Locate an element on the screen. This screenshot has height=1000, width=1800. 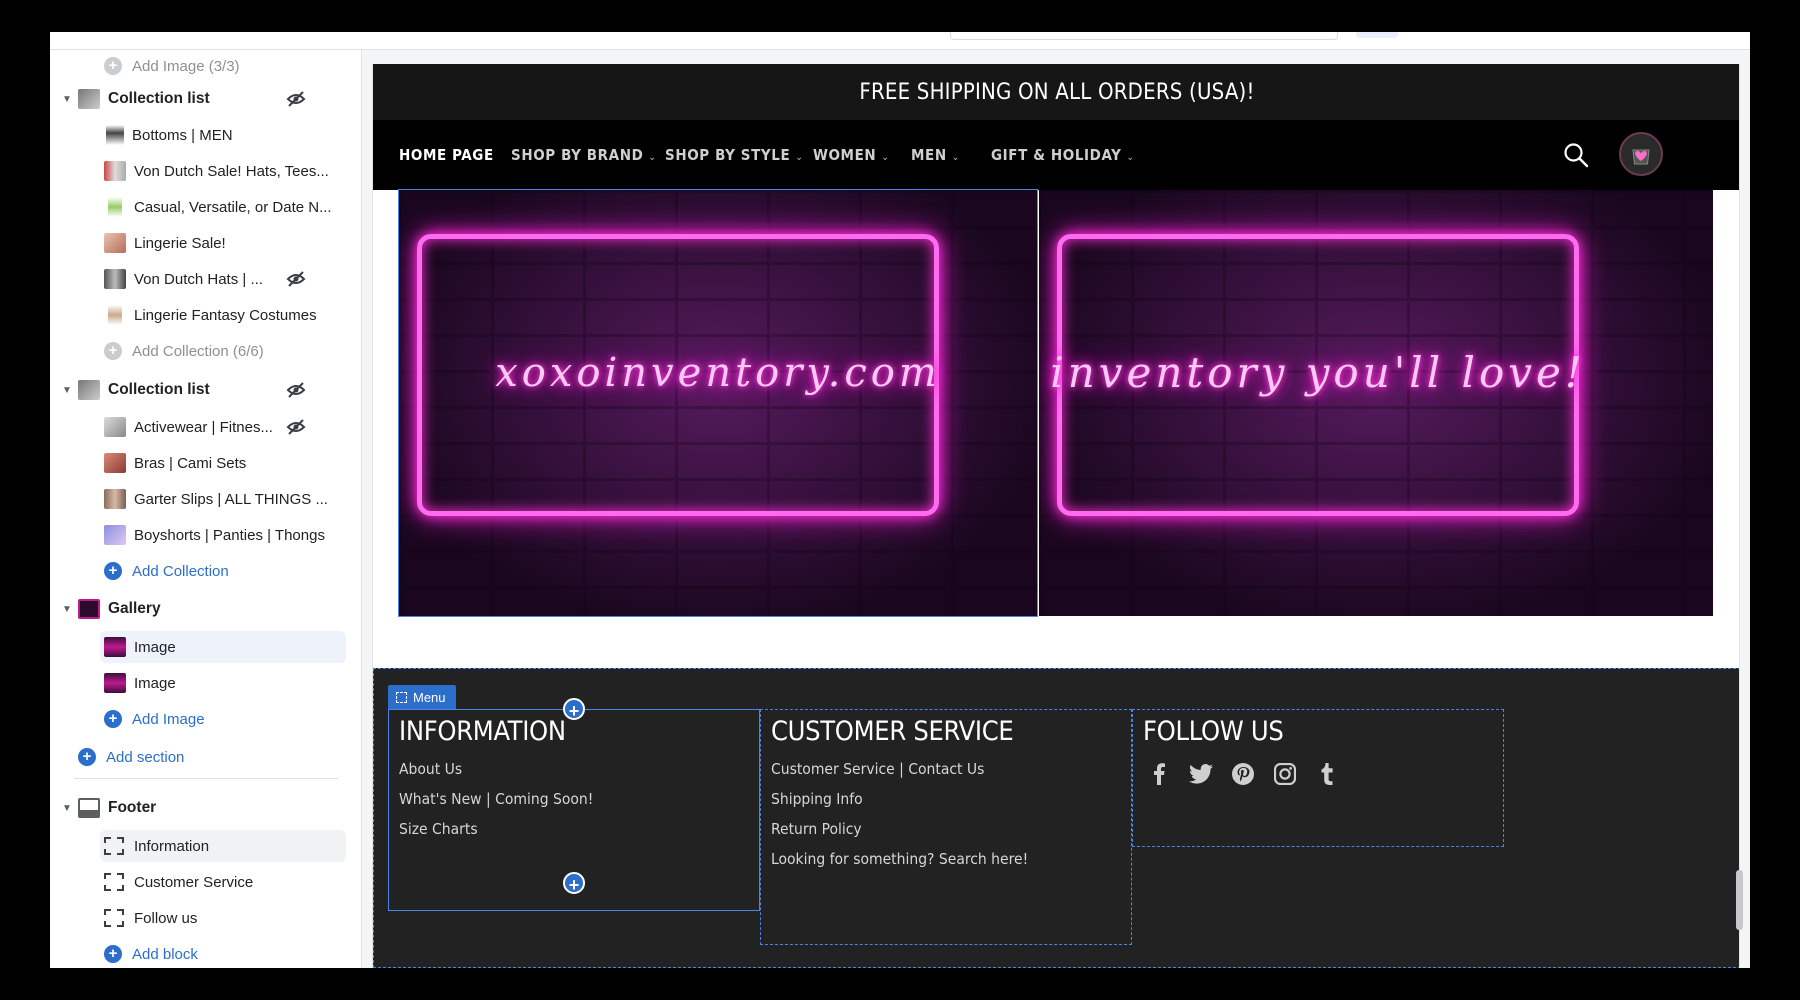
footer-link-search: Looking for something? Search here! is located at coordinates (899, 859).